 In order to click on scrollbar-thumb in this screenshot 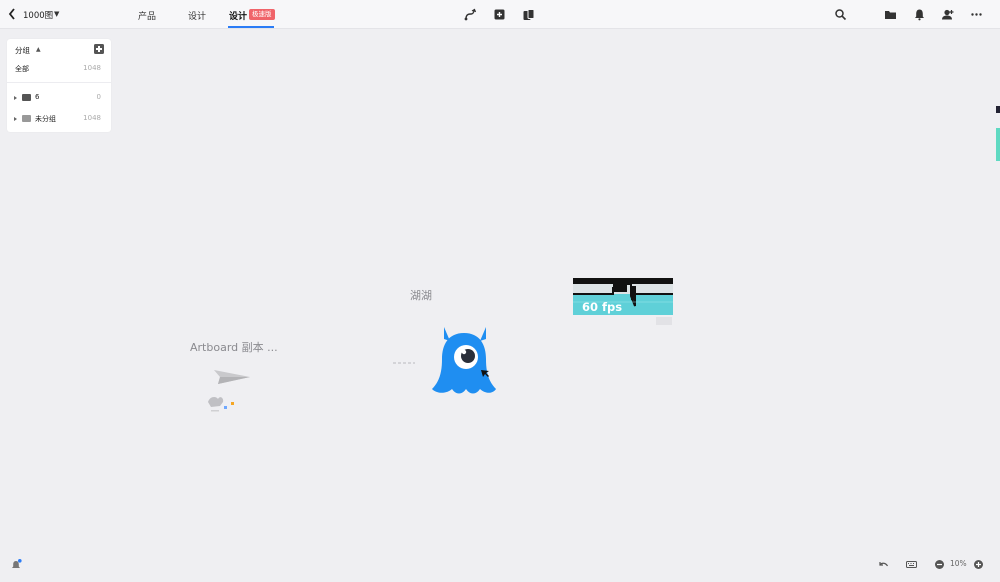, I will do `click(998, 144)`.